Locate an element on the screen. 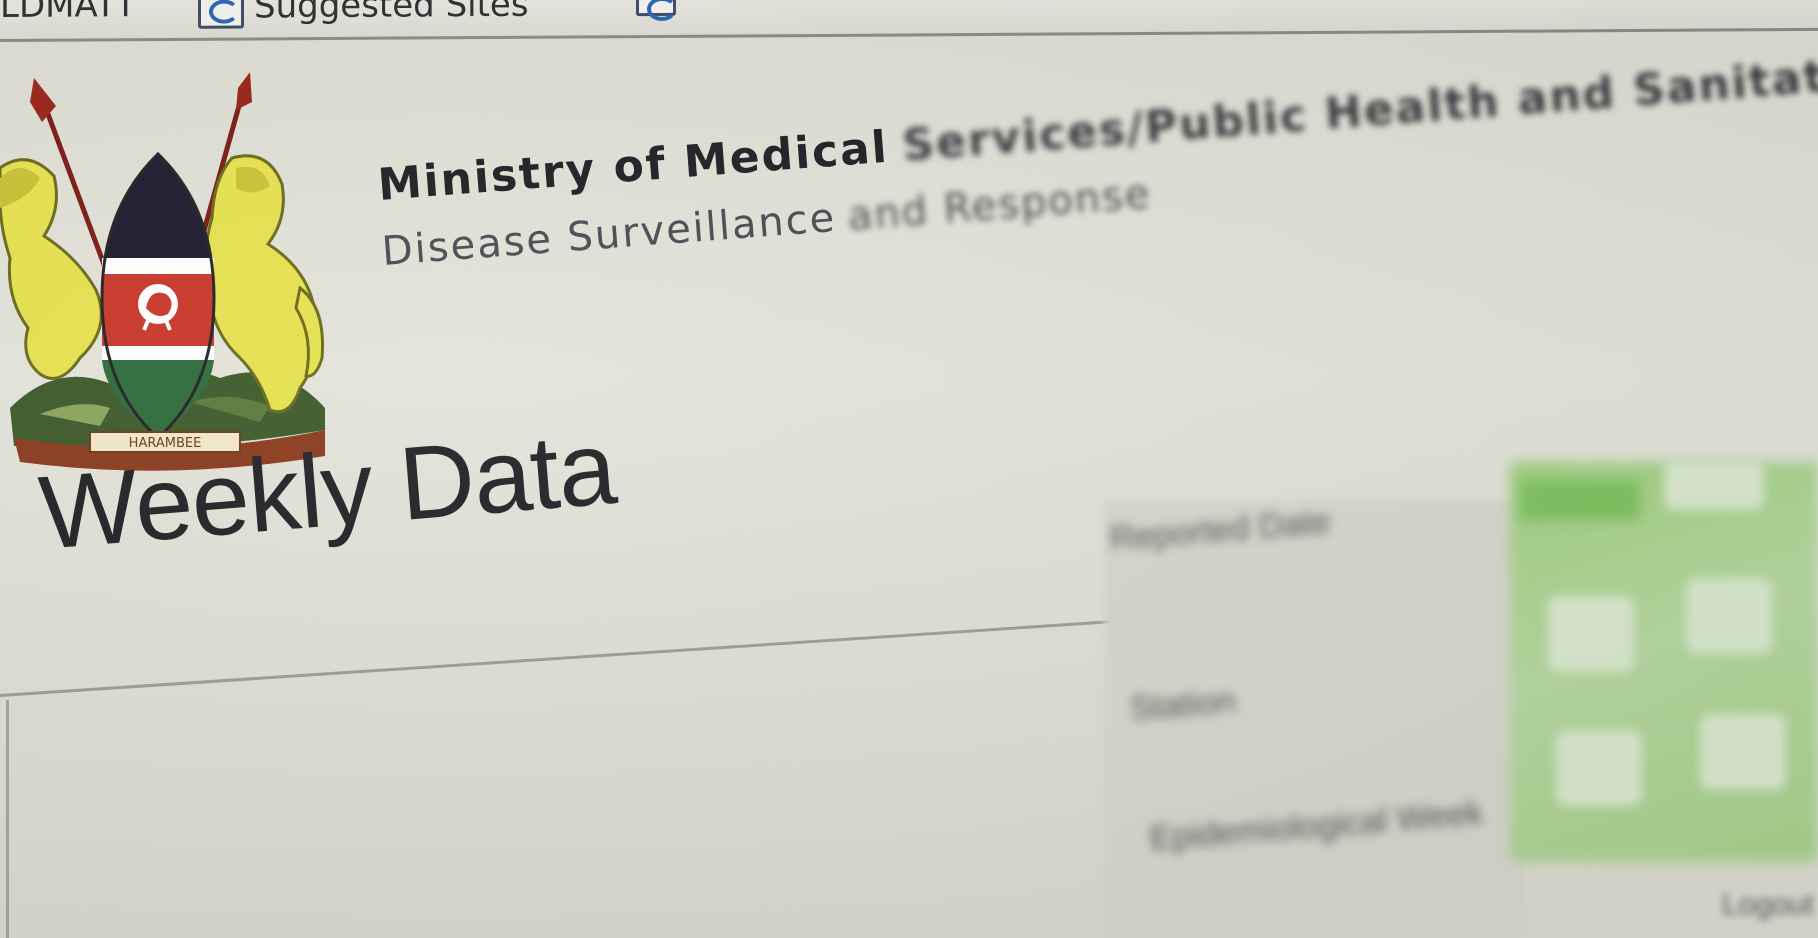 This screenshot has height=938, width=1818. date-picker-nav-button is located at coordinates (1714, 485).